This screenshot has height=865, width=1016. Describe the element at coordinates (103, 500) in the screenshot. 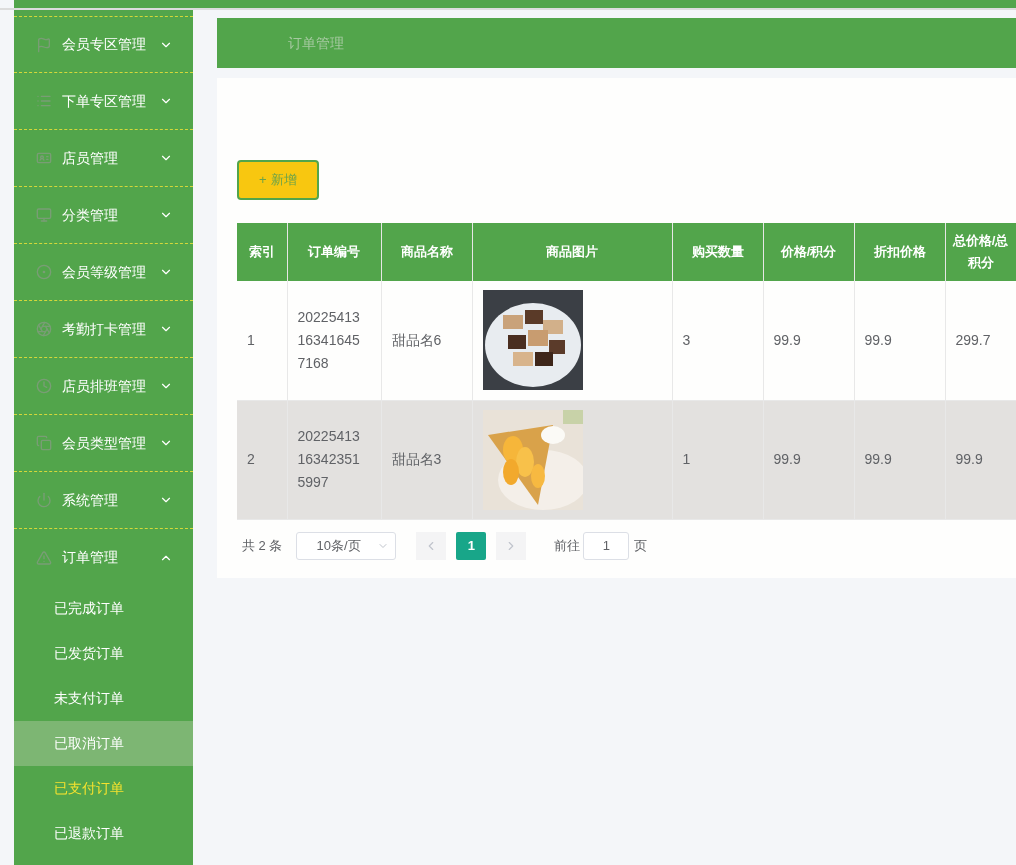

I see `menu-item: 系统管理` at that location.